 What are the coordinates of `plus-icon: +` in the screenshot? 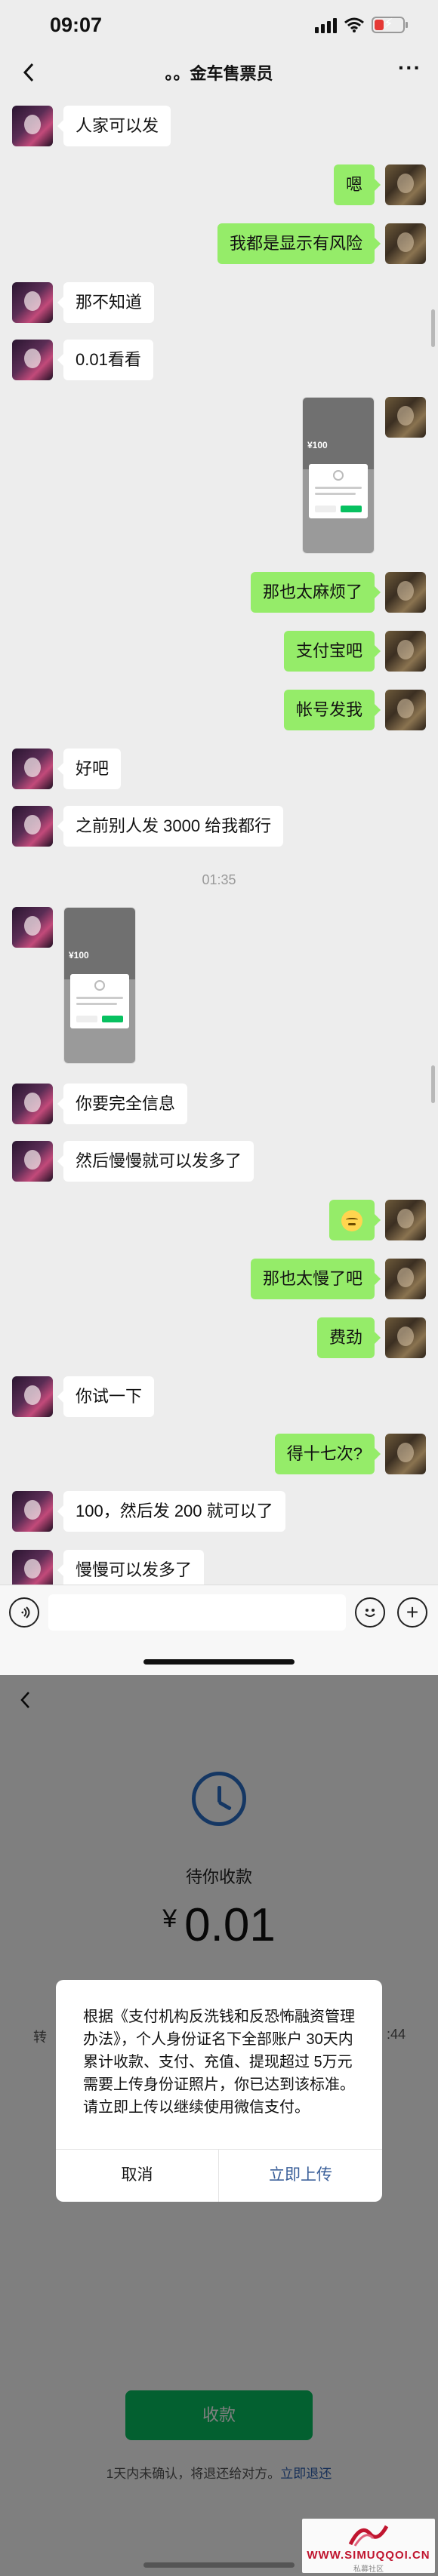 It's located at (412, 1612).